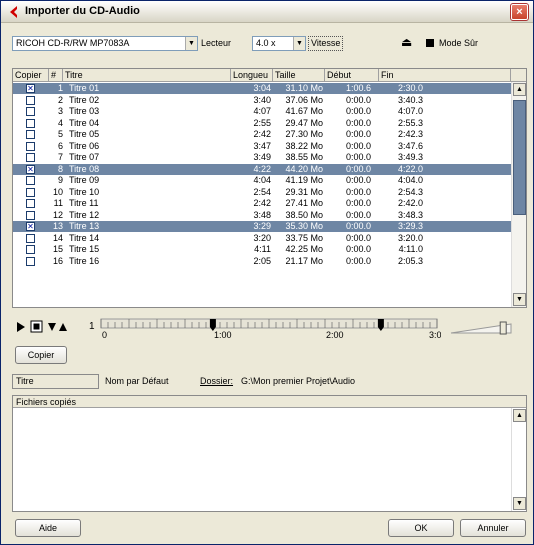 The height and width of the screenshot is (545, 534). What do you see at coordinates (63, 327) in the screenshot?
I see `forward-up-icon` at bounding box center [63, 327].